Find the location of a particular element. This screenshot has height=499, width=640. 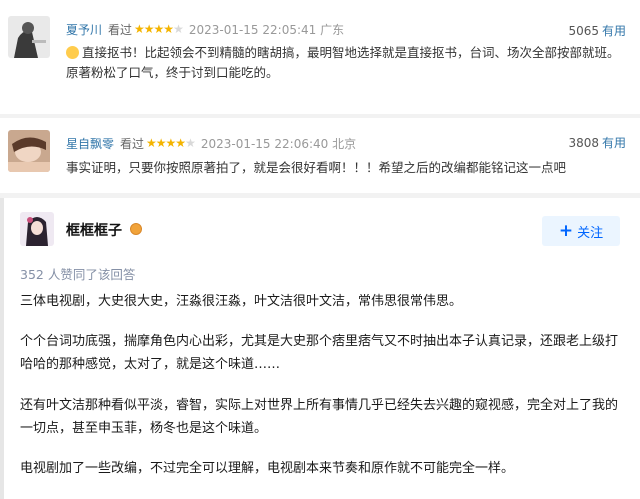

upvote-count: 352 人赞同了该回答 is located at coordinates (78, 274).